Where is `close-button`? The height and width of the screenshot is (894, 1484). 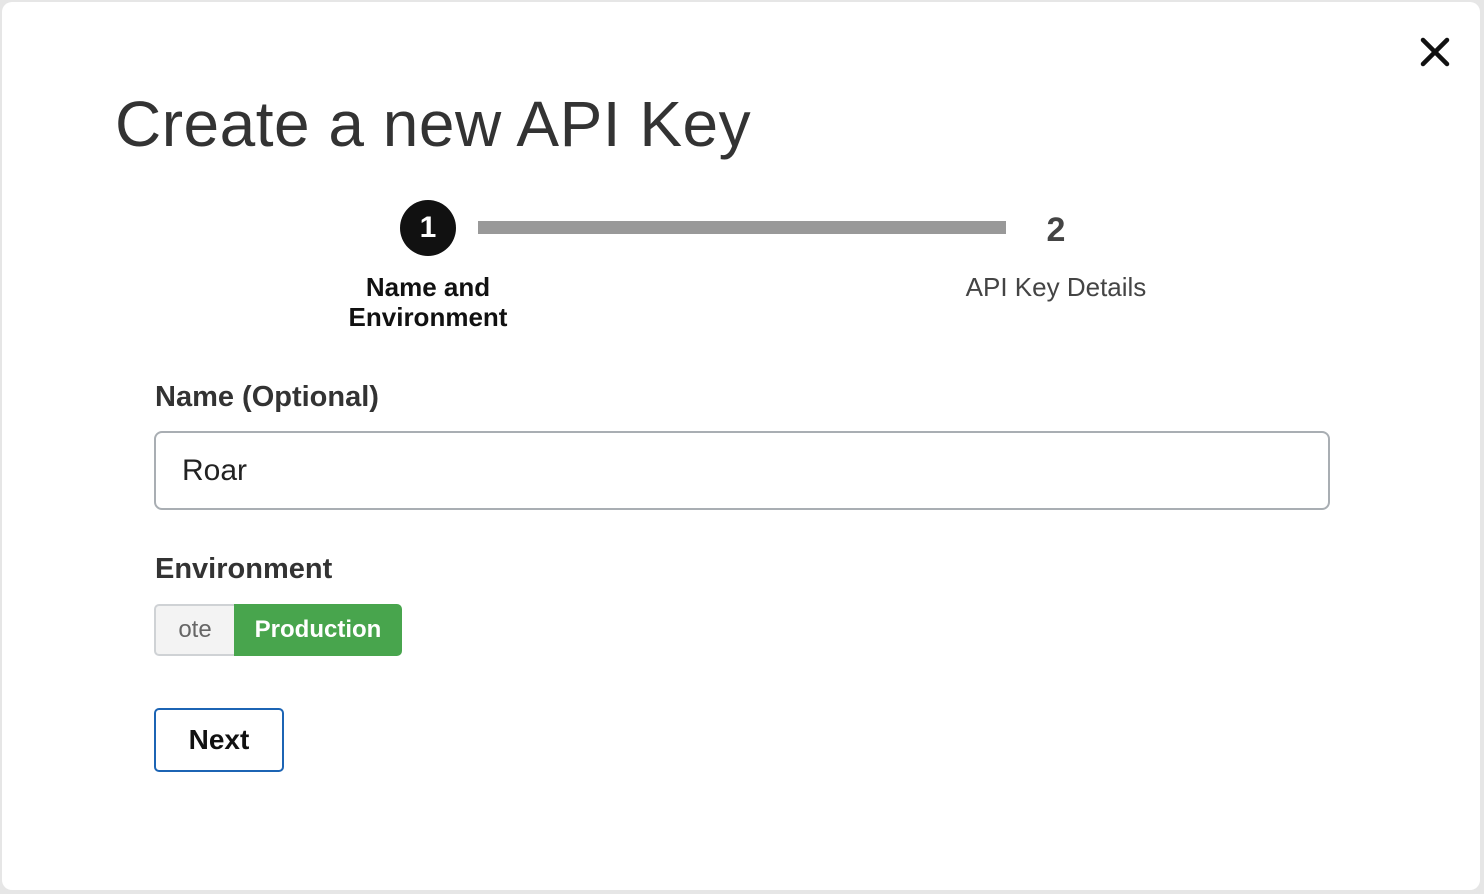 close-button is located at coordinates (1435, 52).